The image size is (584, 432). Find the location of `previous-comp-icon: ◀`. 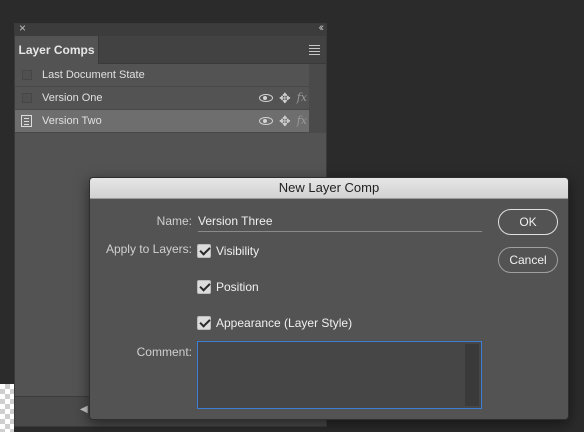

previous-comp-icon: ◀ is located at coordinates (84, 409).